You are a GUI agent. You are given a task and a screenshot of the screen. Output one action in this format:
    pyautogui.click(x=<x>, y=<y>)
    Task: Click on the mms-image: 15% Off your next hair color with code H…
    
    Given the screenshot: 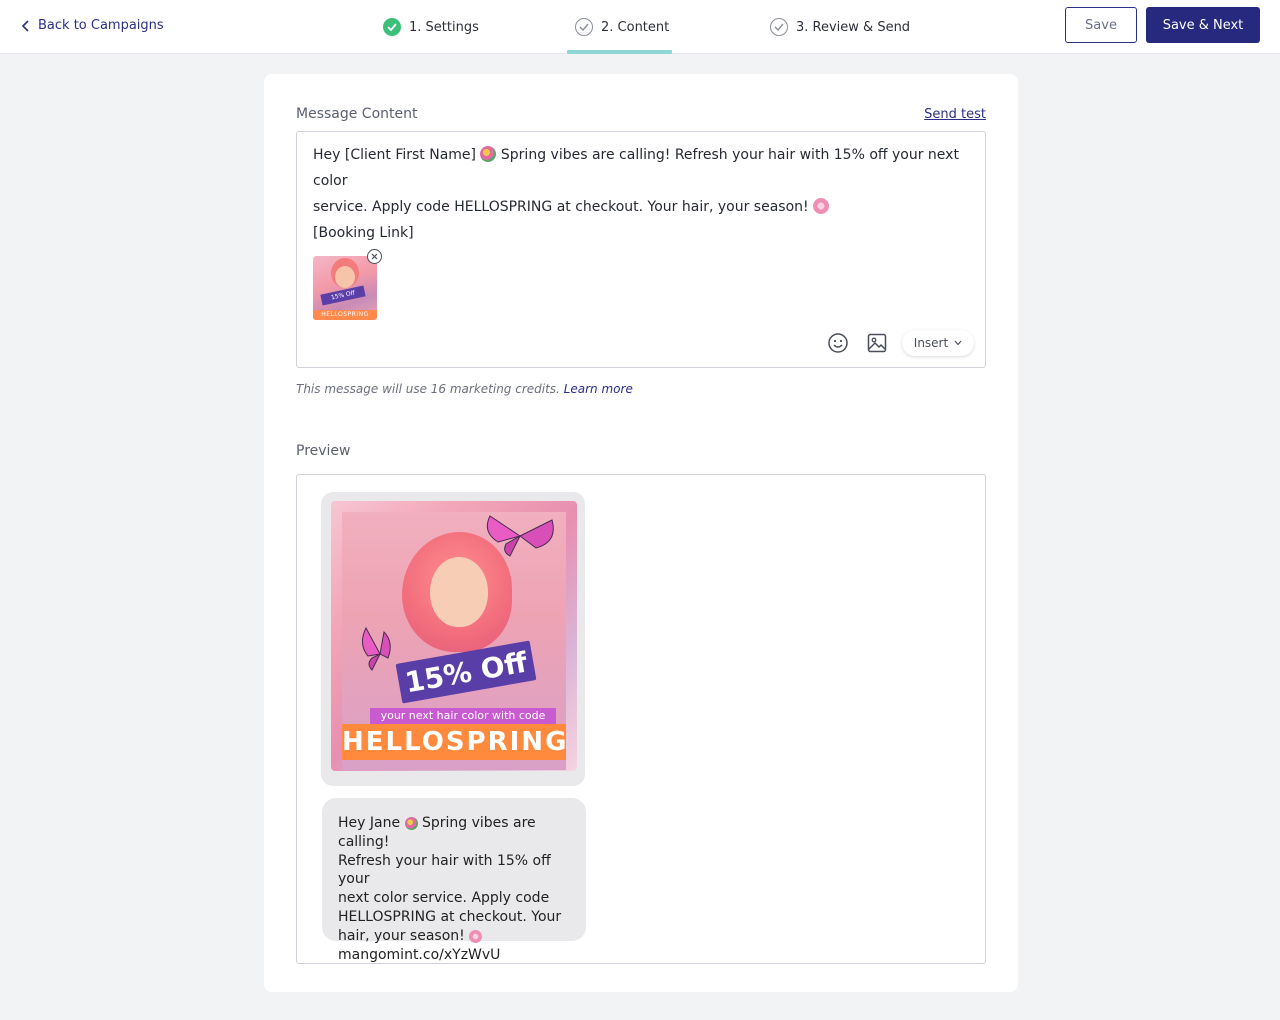 What is the action you would take?
    pyautogui.click(x=454, y=636)
    